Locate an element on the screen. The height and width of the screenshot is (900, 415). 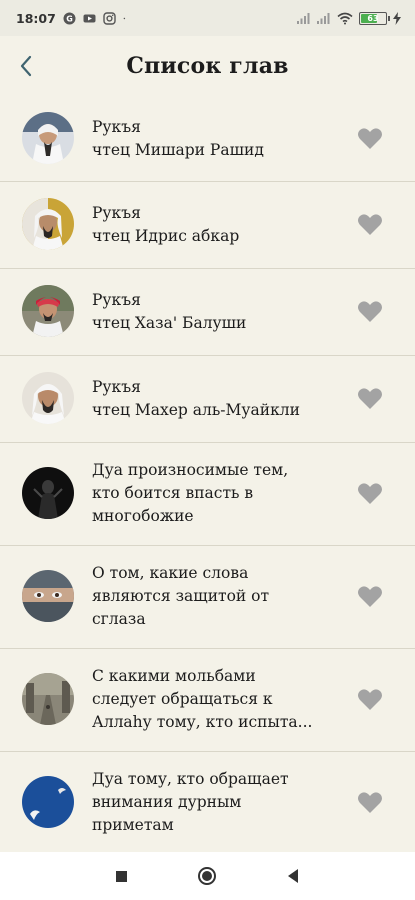
chapter-row: Рукъя чтец Мишари Рашид is located at coordinates (207, 139).